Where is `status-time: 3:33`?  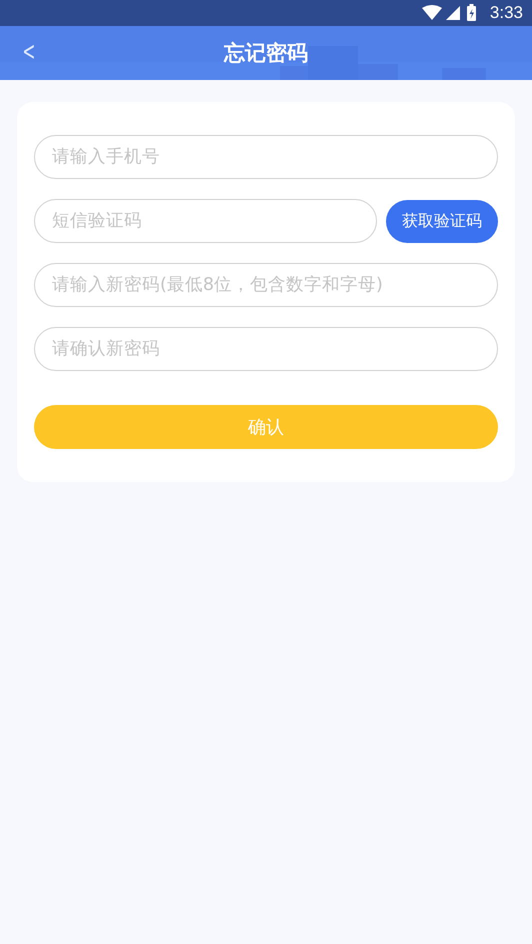
status-time: 3:33 is located at coordinates (506, 13).